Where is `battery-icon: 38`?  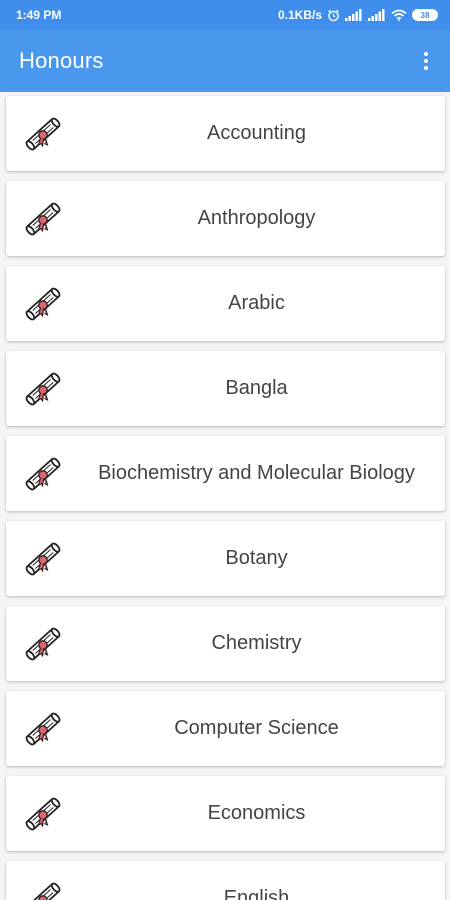
battery-icon: 38 is located at coordinates (425, 15).